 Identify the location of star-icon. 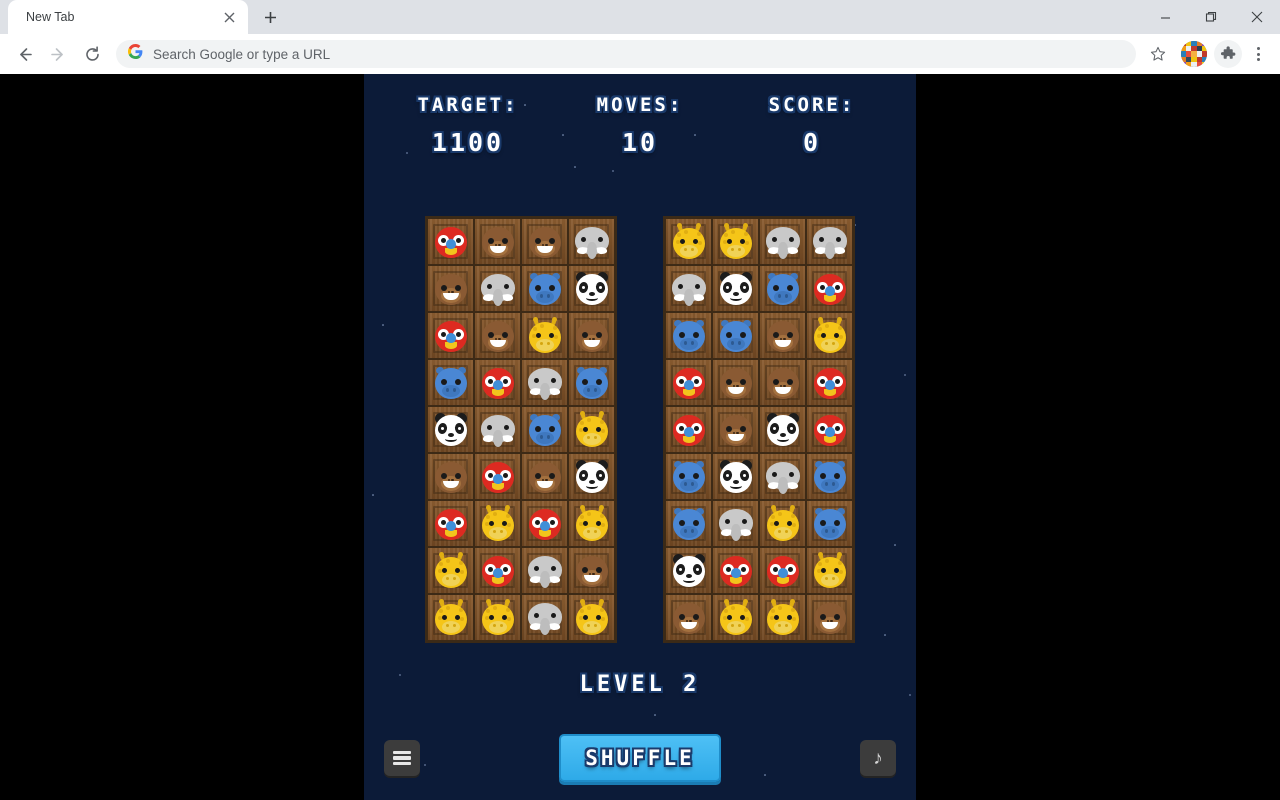
(1158, 54).